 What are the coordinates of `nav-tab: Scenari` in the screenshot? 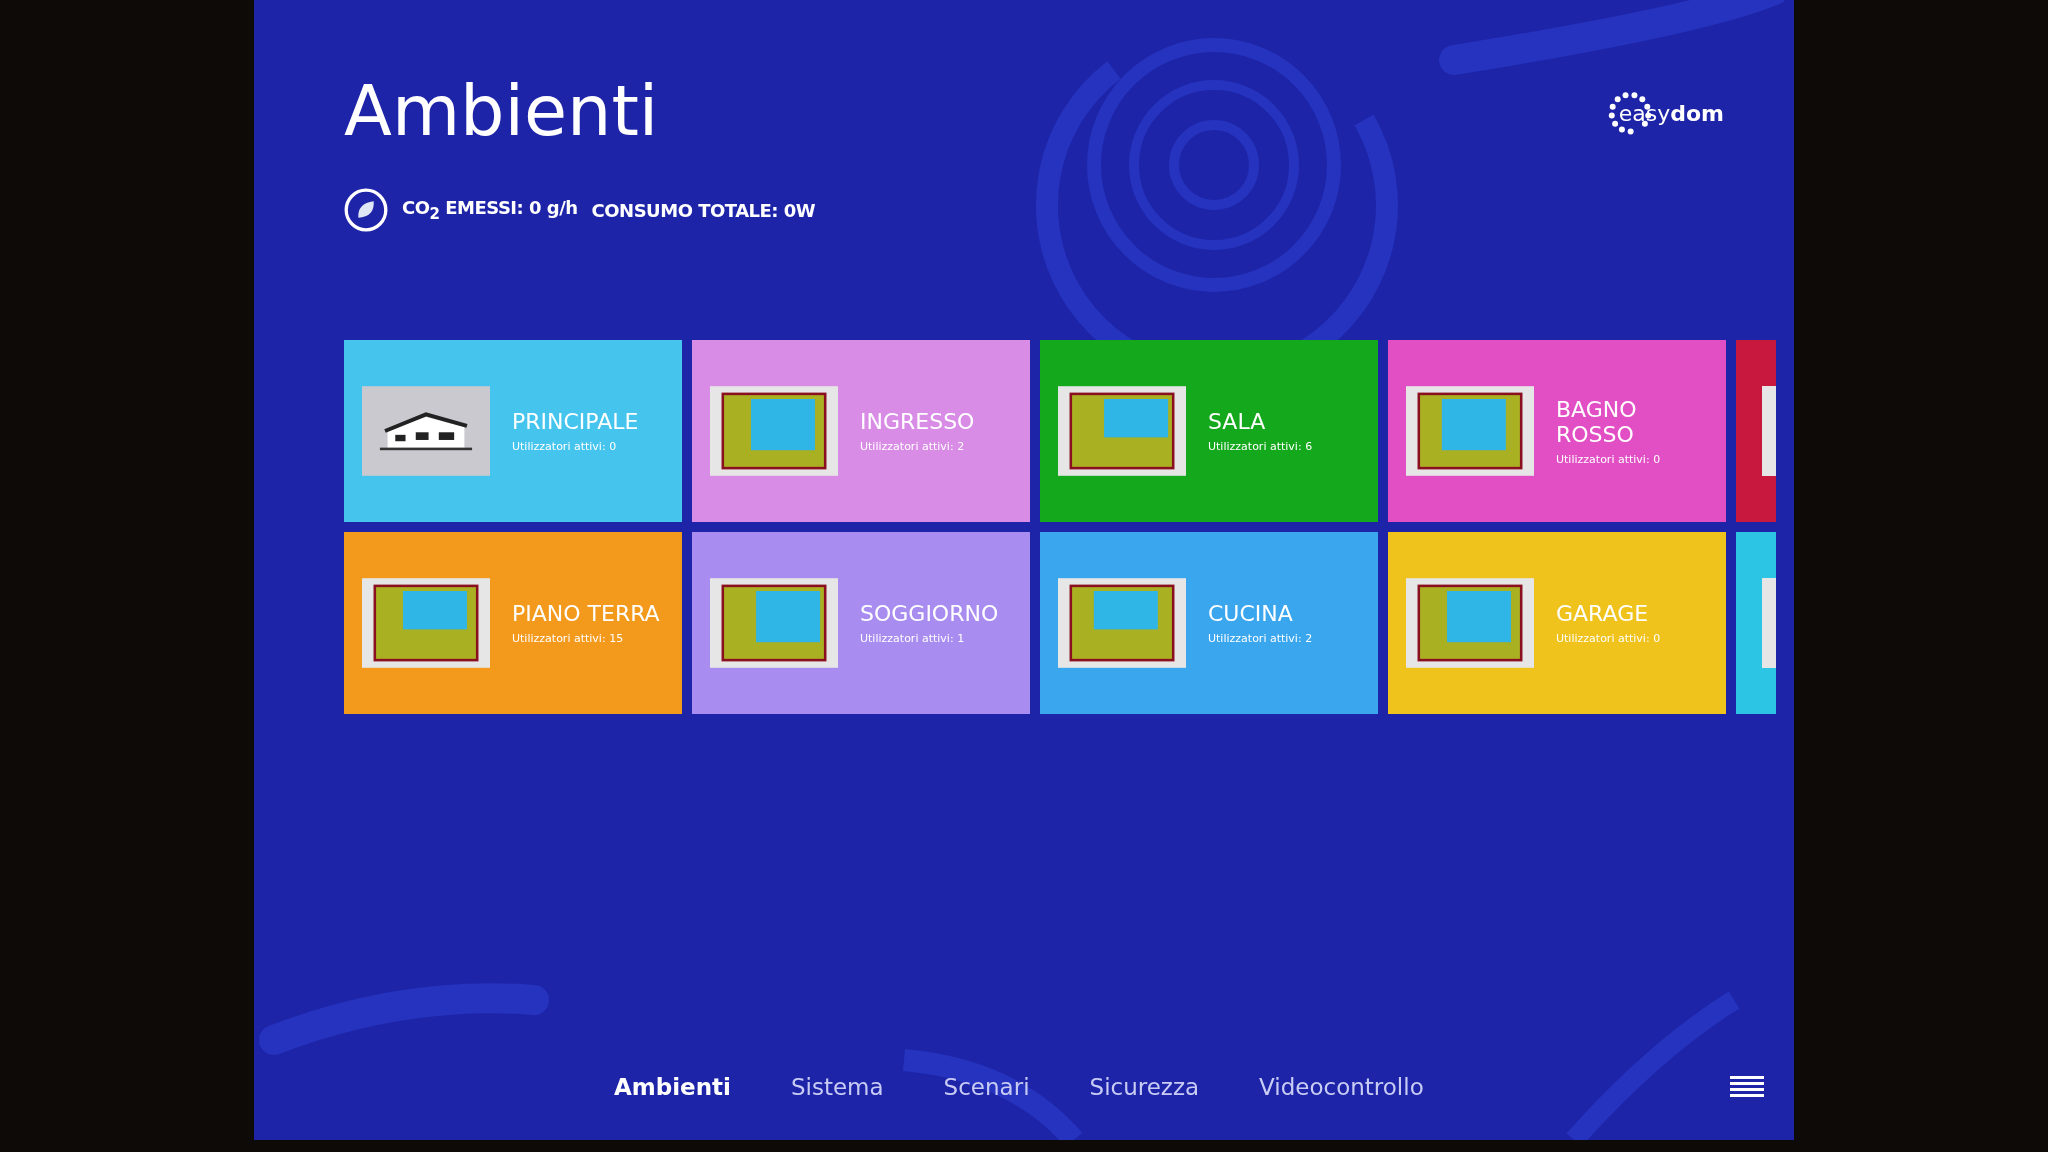 It's located at (986, 1087).